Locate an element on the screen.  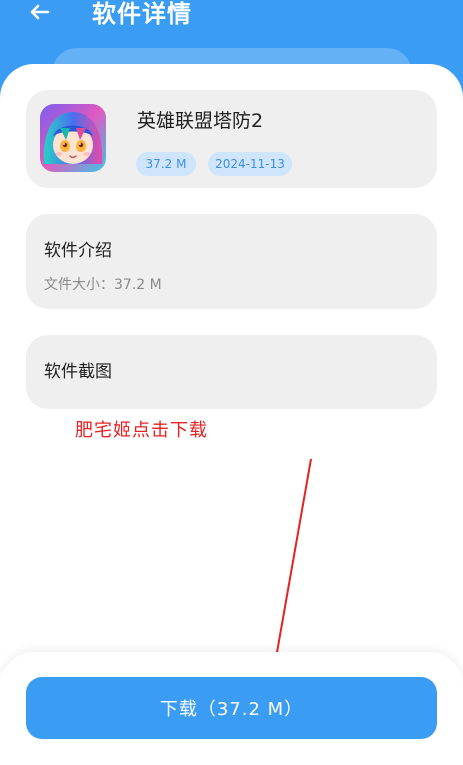
file-size-text: 文件大小：37.2 M is located at coordinates (103, 285).